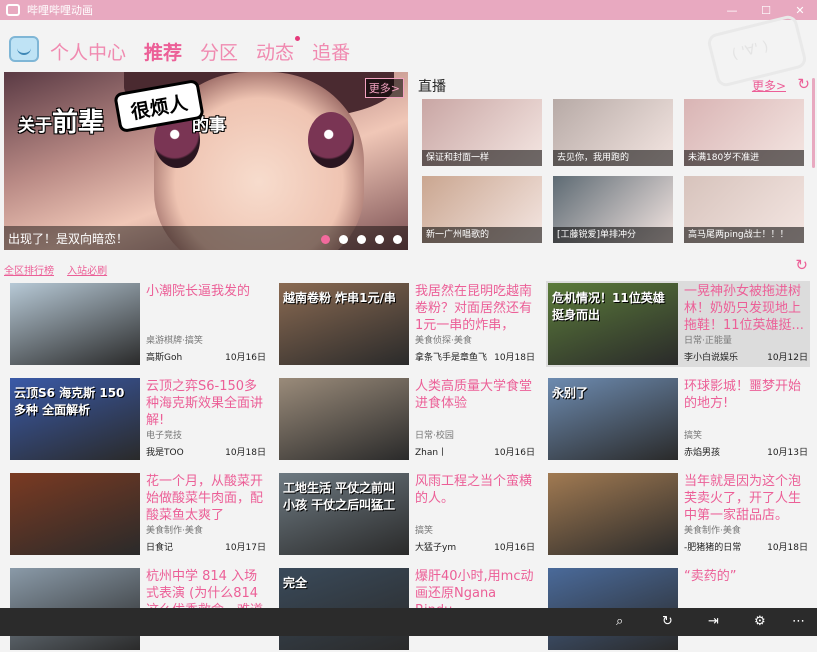 This screenshot has width=817, height=652. I want to click on banner-headline-big: 前辈, so click(78, 123).